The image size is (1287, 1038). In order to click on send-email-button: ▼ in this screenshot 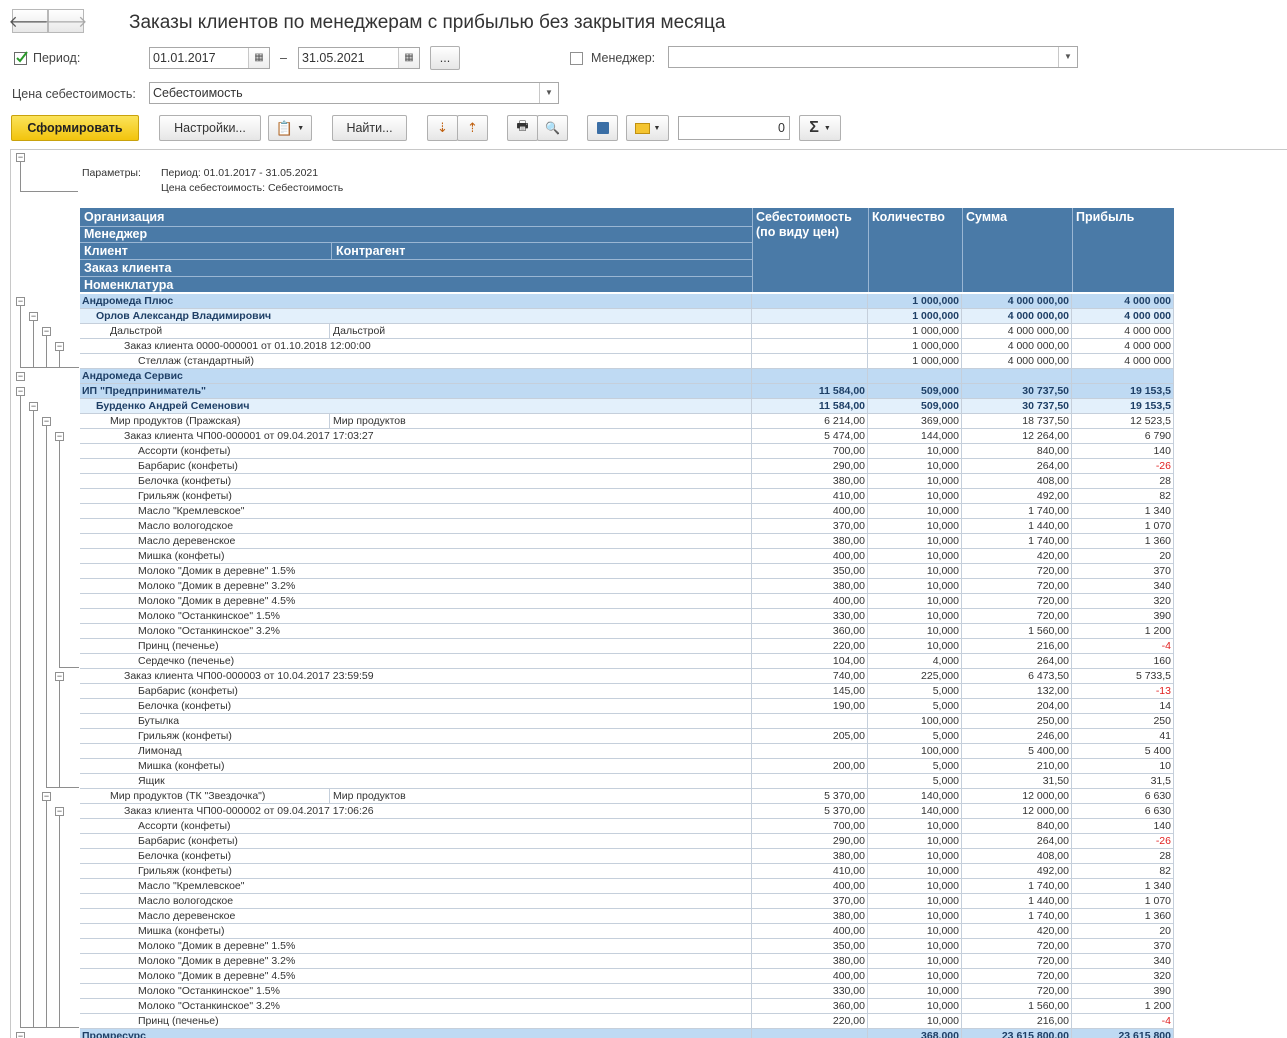, I will do `click(647, 128)`.